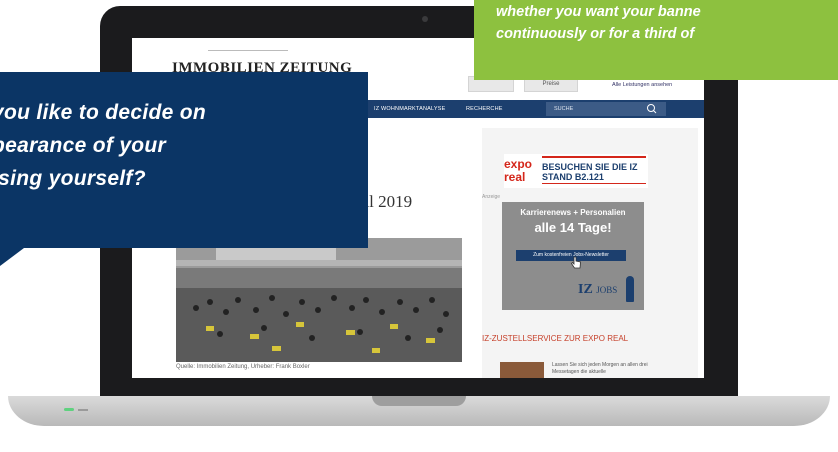 This screenshot has height=452, width=838. Describe the element at coordinates (573, 227) in the screenshot. I see `jobs-ad-subline: alle 14 Tage!` at that location.